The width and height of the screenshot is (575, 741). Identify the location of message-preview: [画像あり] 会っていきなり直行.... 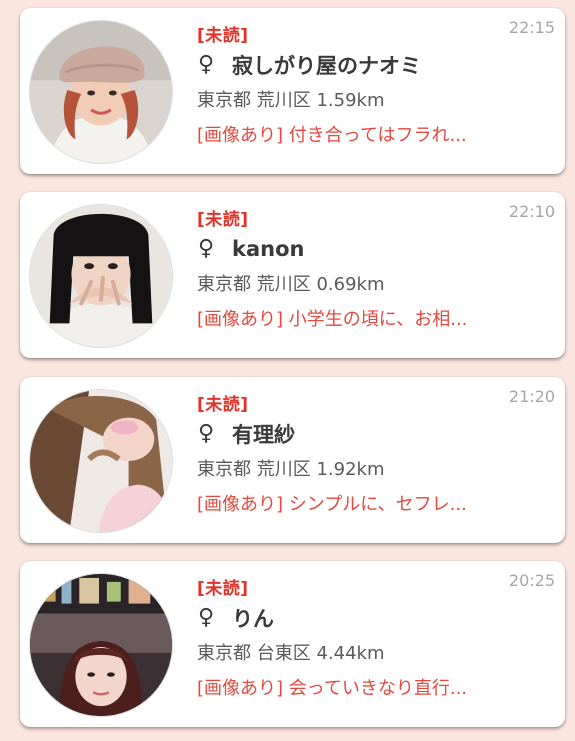
(332, 688).